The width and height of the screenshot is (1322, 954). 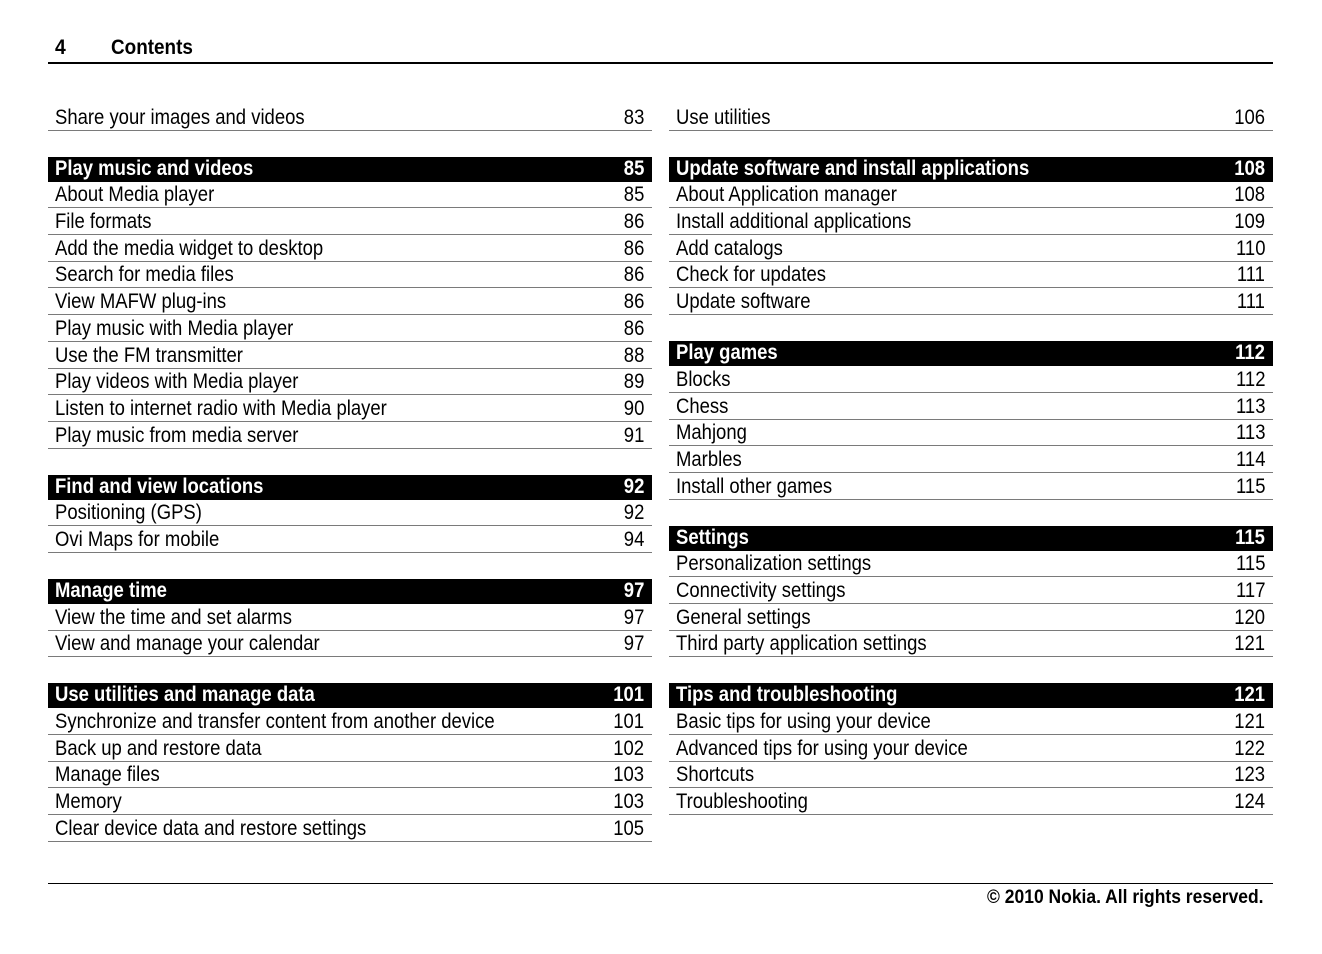 What do you see at coordinates (703, 379) in the screenshot?
I see `toc-entry-title: Blocks` at bounding box center [703, 379].